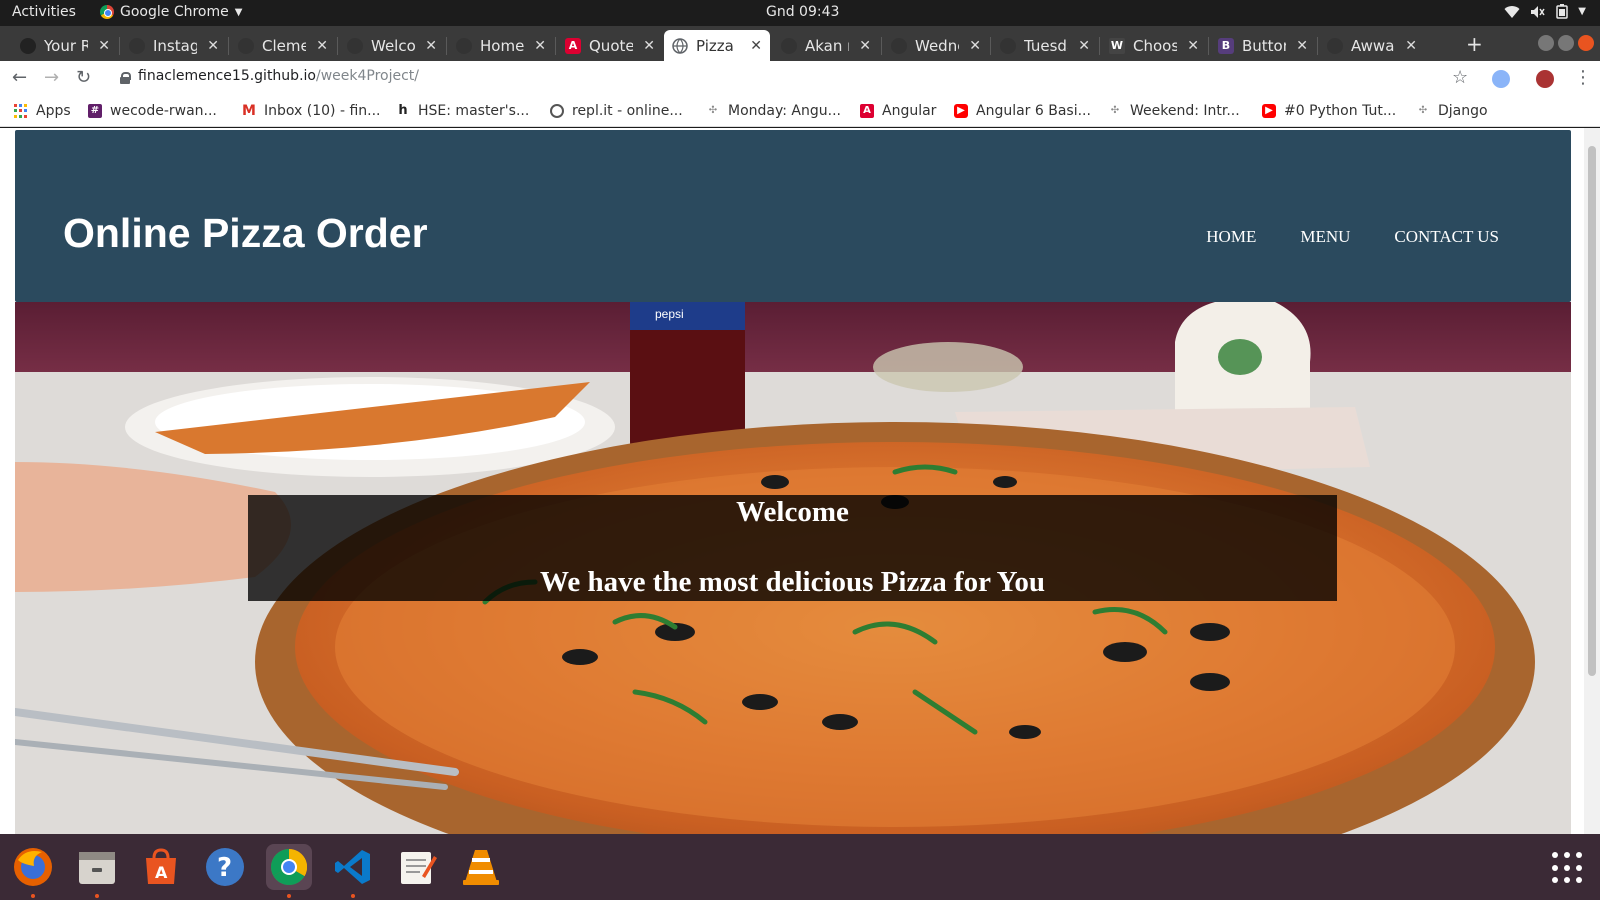 This screenshot has width=1600, height=900. What do you see at coordinates (97, 867) in the screenshot?
I see `files-icon` at bounding box center [97, 867].